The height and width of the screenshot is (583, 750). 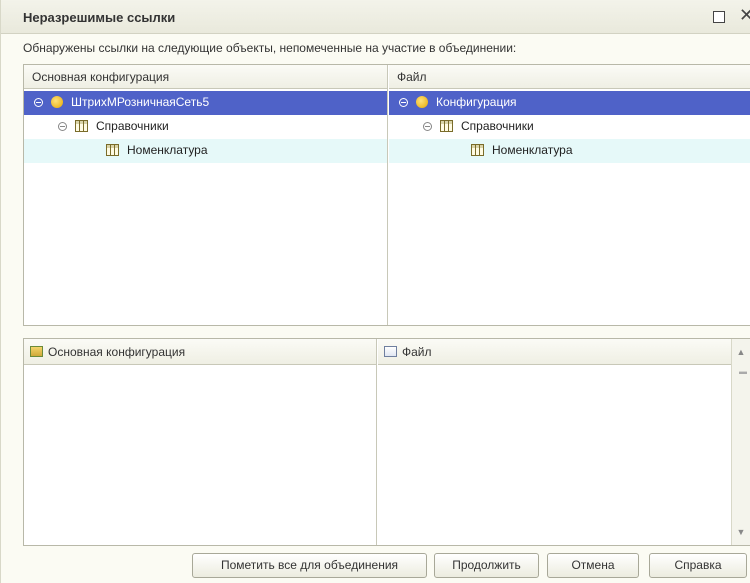 I want to click on scroll-up-icon: ▲, so click(x=741, y=352).